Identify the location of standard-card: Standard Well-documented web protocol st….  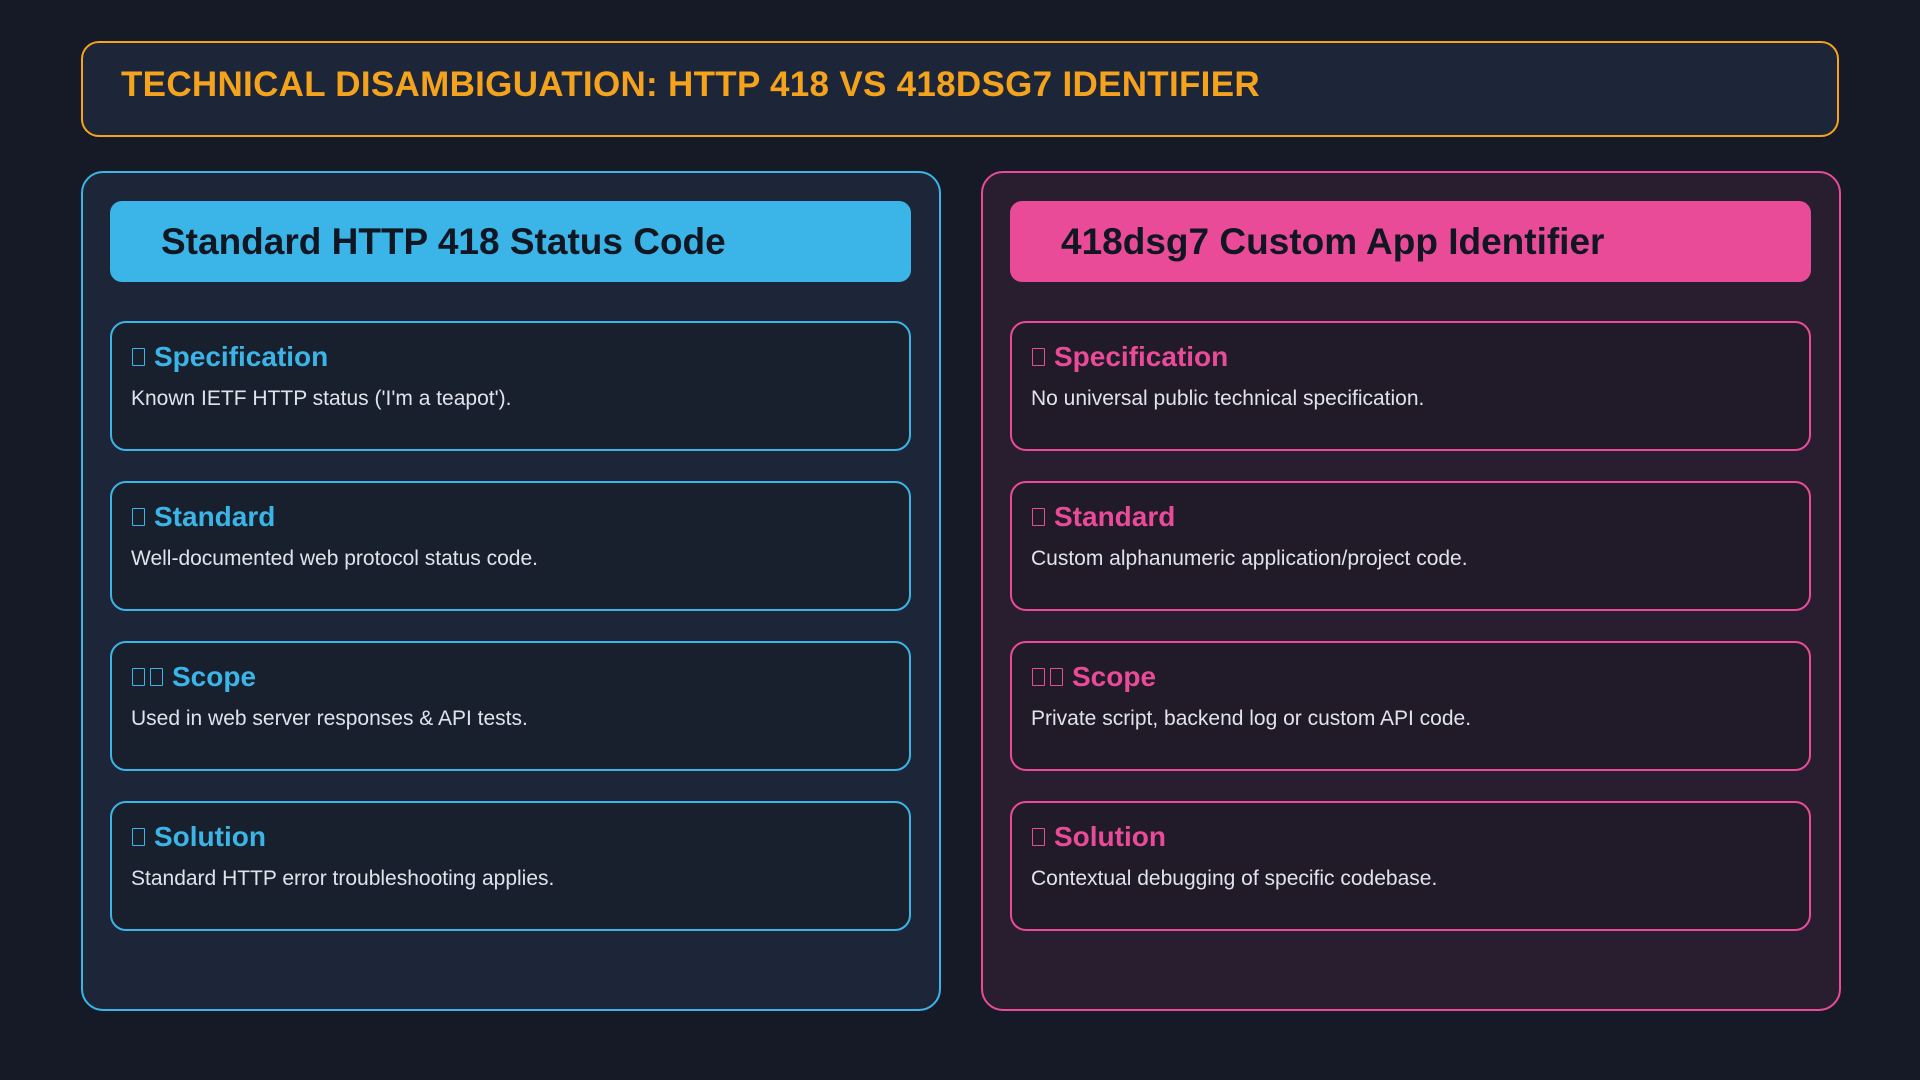
(510, 546).